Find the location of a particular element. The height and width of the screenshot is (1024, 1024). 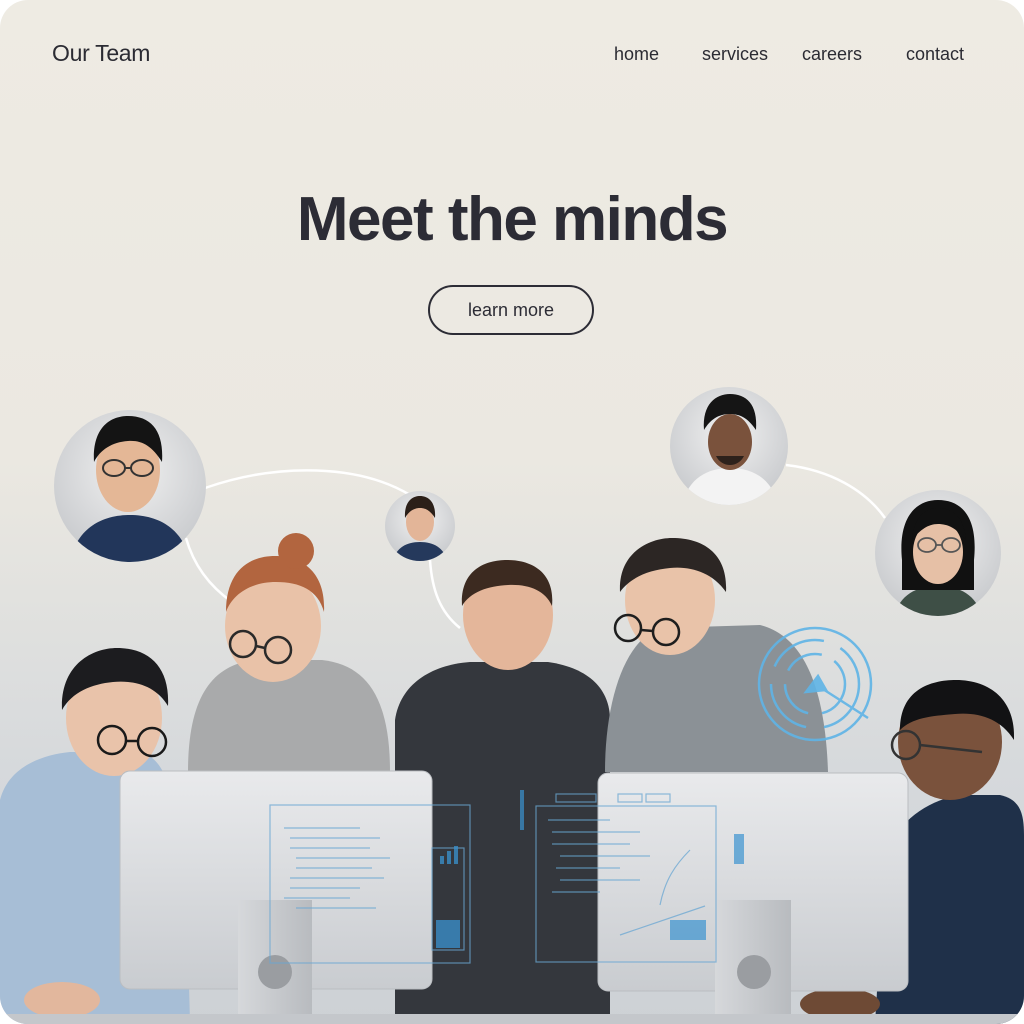

main-nav: home services careers contact is located at coordinates (512, 56).